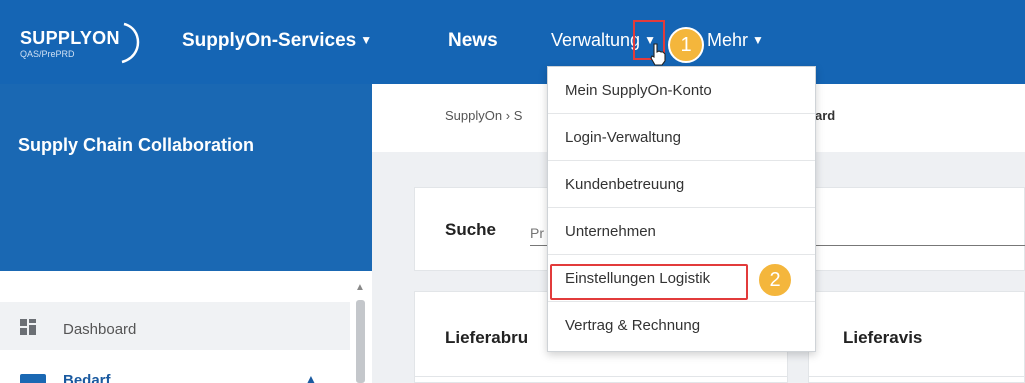 This screenshot has height=383, width=1025. I want to click on breadcrumb-item: S, so click(518, 115).